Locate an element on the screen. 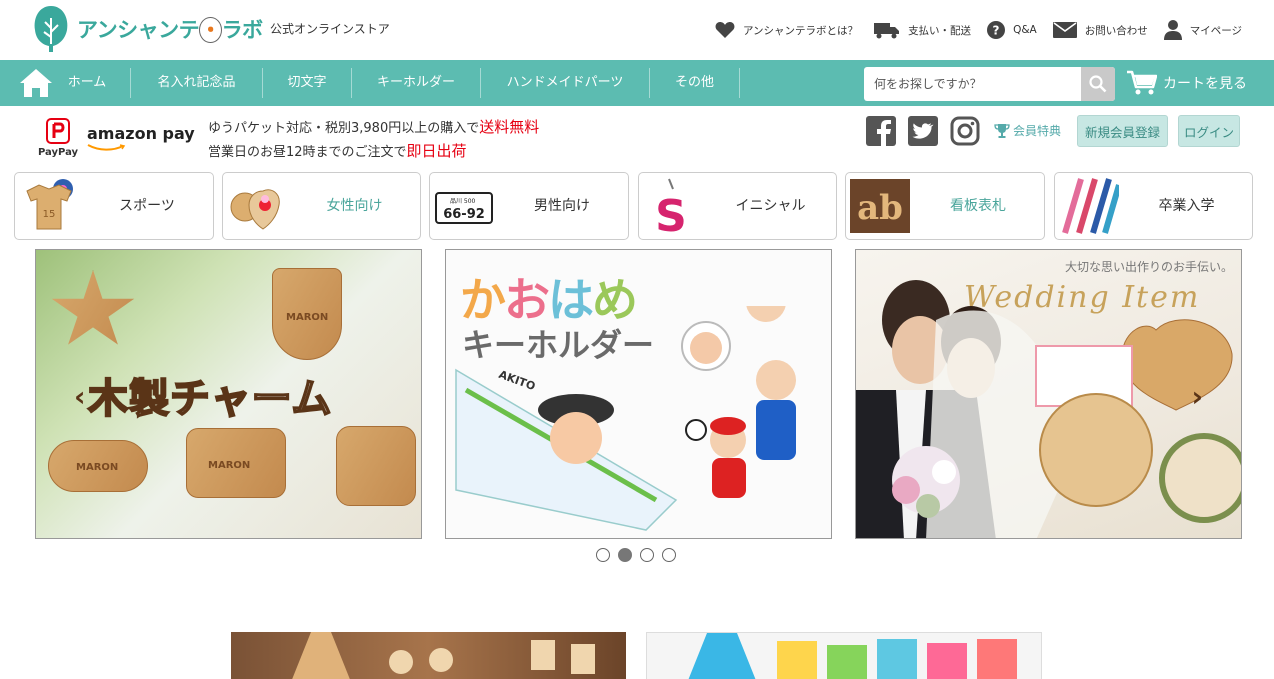  site-logo: アンシャンテ・ラボ is located at coordinates (147, 29).